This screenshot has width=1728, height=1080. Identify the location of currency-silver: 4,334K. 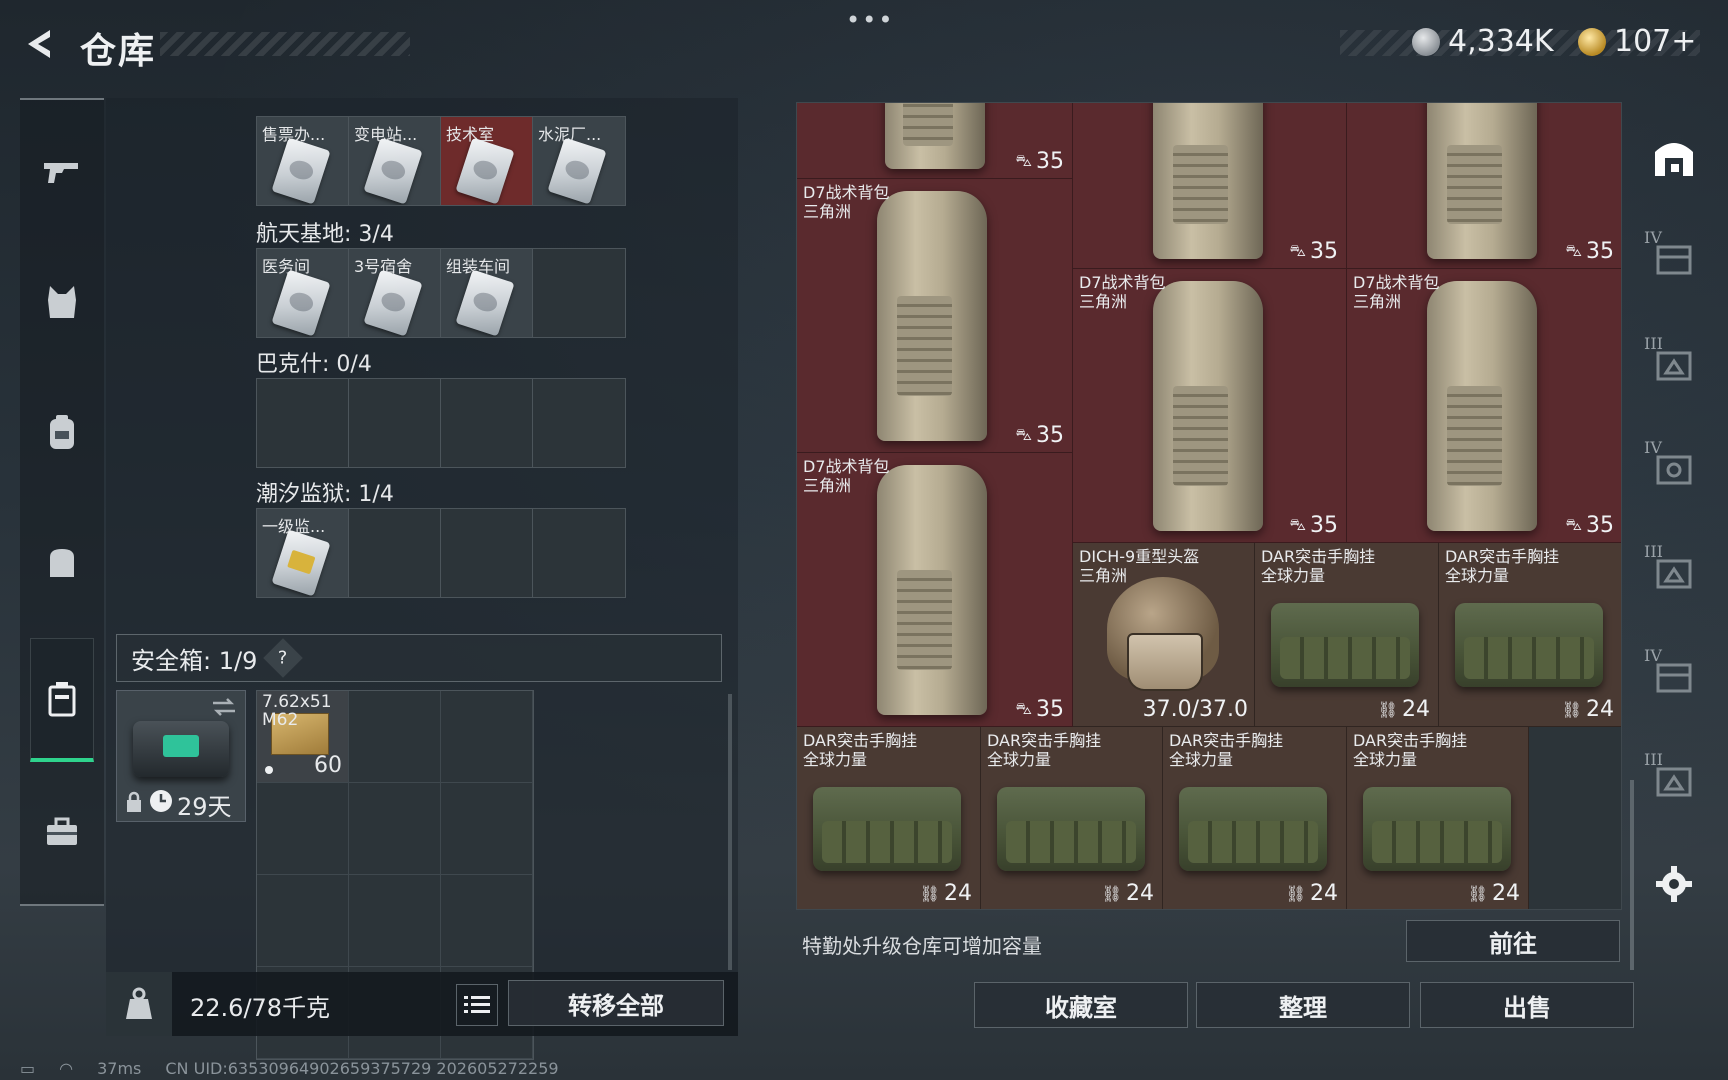
(1483, 41).